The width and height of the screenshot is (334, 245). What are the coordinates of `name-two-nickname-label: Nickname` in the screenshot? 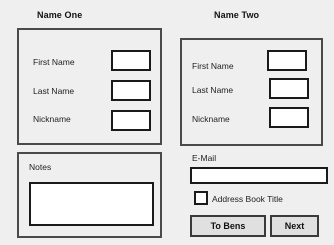 It's located at (211, 119).